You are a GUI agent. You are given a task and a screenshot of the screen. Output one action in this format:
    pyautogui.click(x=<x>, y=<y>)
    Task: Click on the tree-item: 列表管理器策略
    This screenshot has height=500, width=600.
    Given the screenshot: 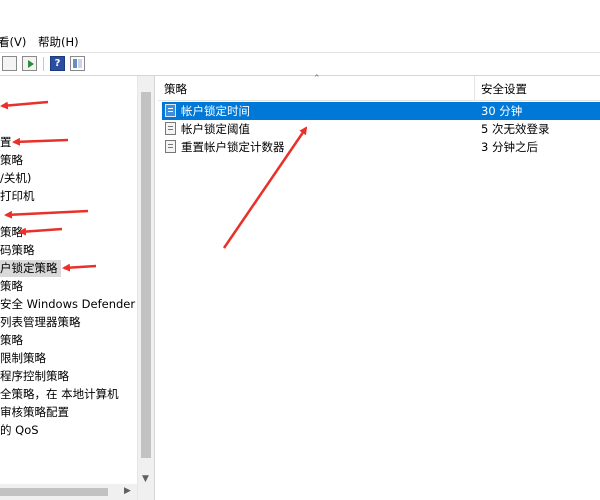 What is the action you would take?
    pyautogui.click(x=42, y=322)
    